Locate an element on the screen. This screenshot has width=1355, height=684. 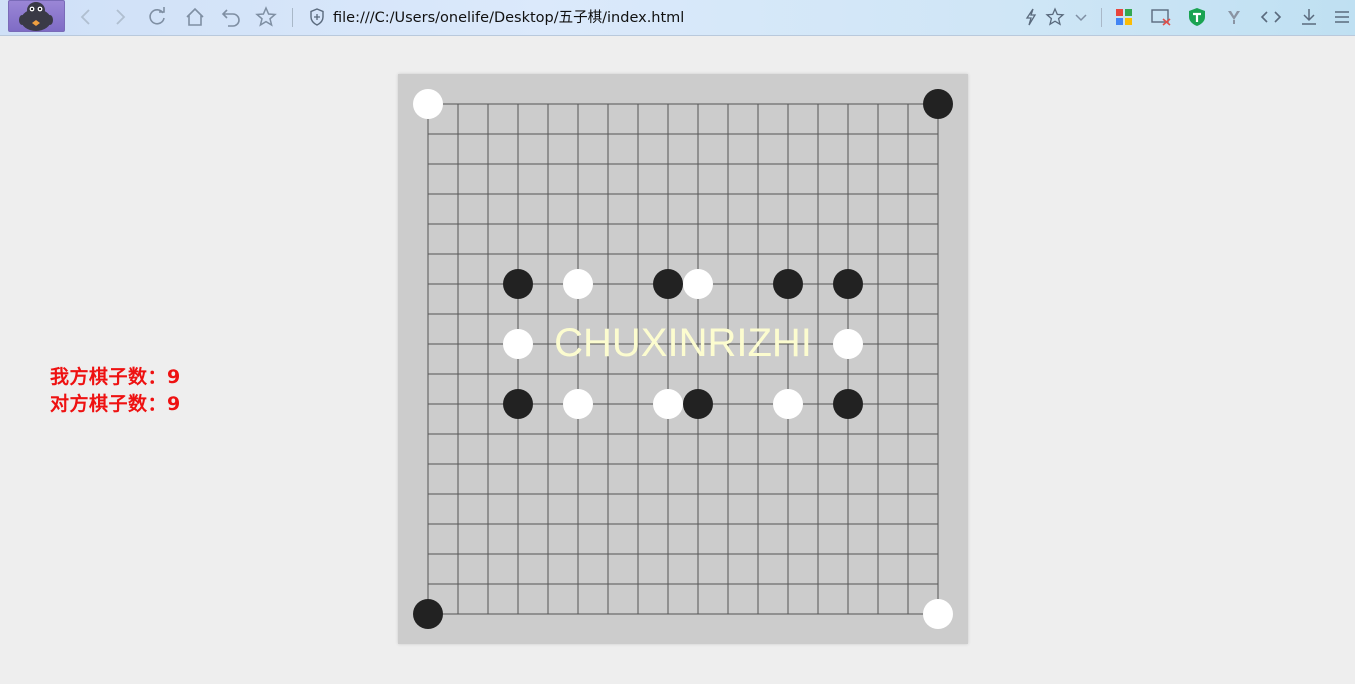
my-stone-count: 我方棋子数：9 is located at coordinates (115, 377).